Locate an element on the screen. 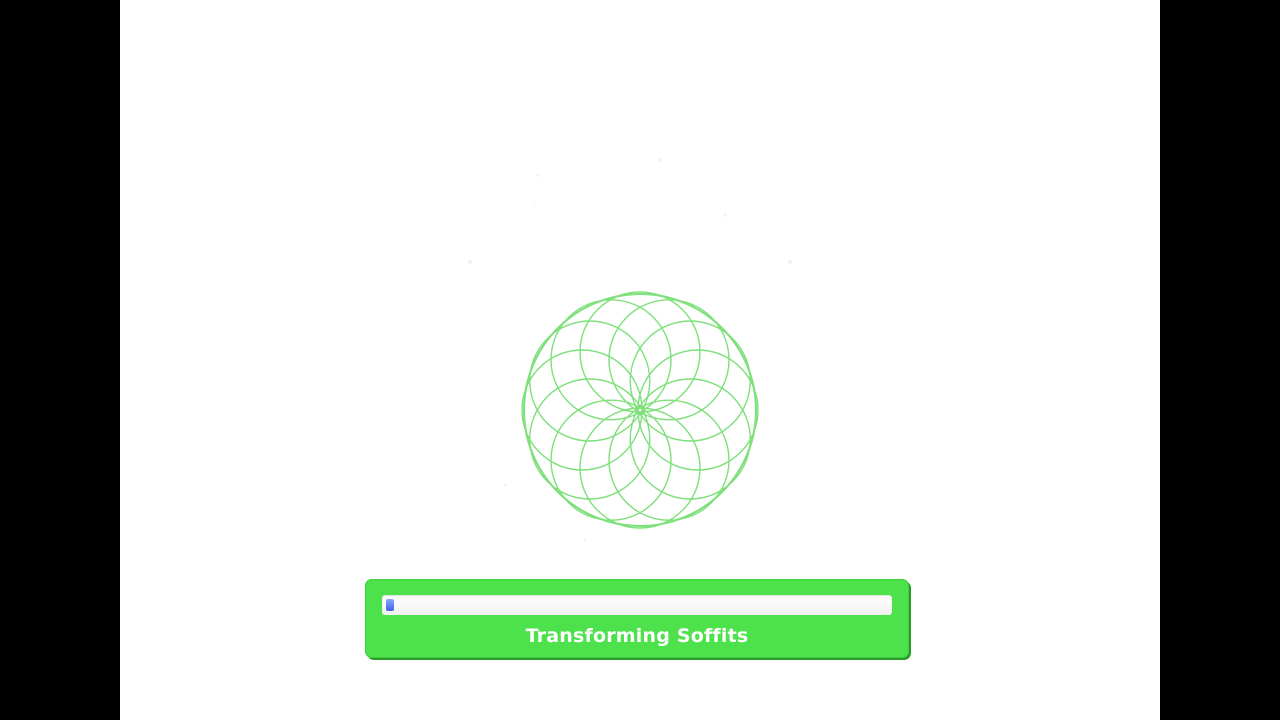 The width and height of the screenshot is (1280, 720). letterbox-left is located at coordinates (60, 360).